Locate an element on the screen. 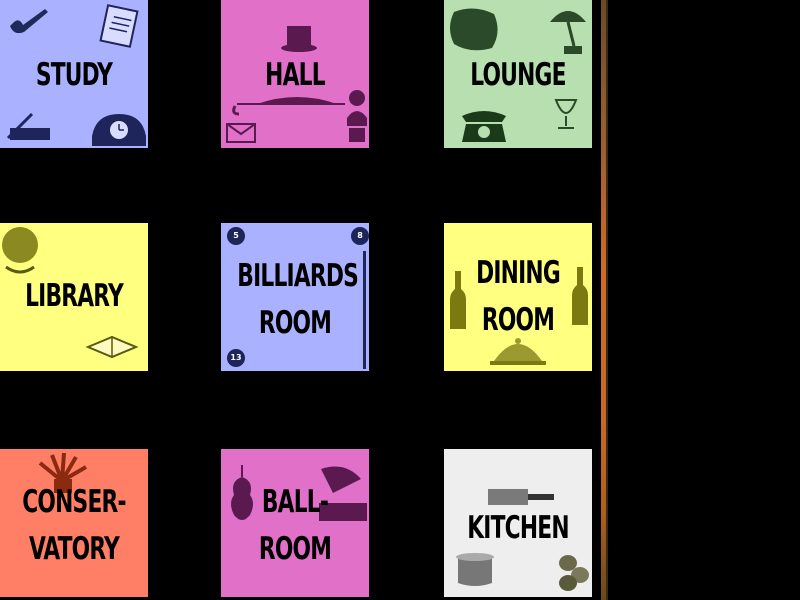 The width and height of the screenshot is (800, 600). room-label-line: CONSER- is located at coordinates (74, 502).